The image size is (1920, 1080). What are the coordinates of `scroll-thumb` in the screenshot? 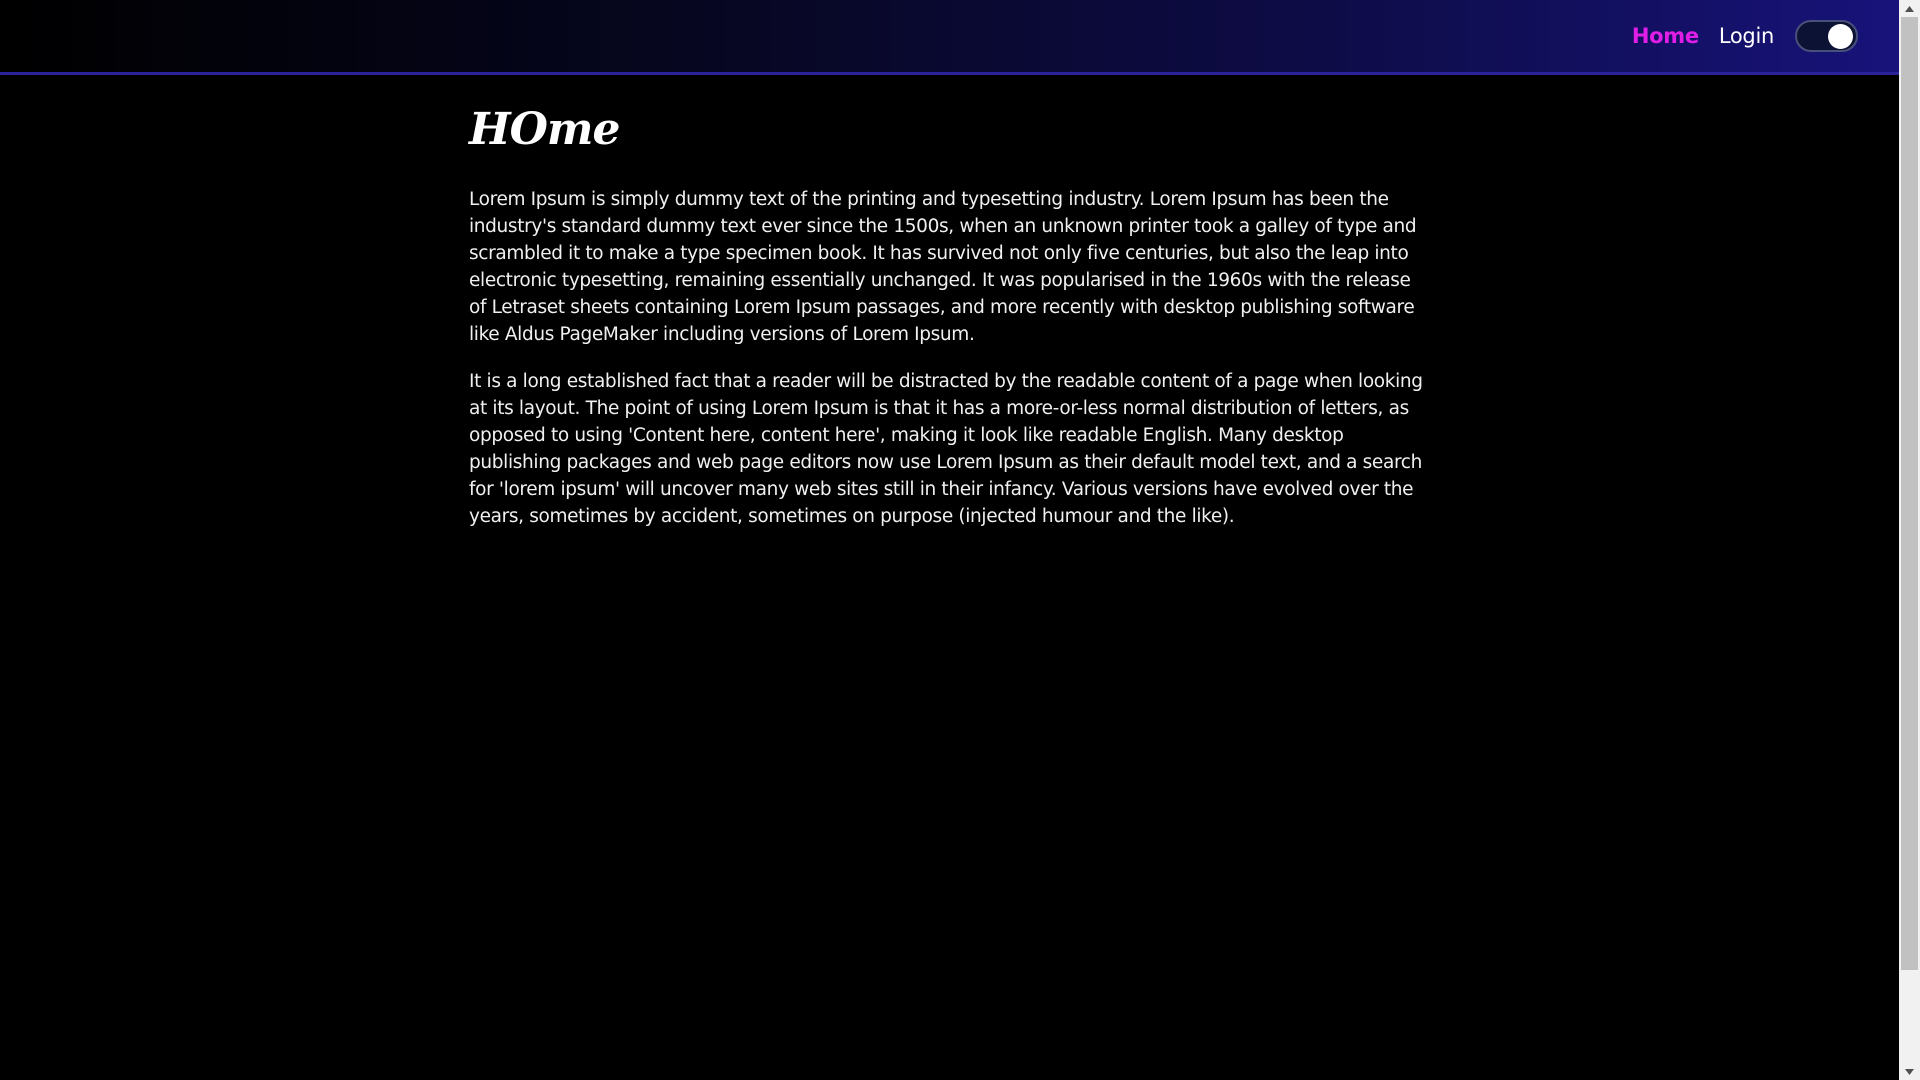 It's located at (1909, 493).